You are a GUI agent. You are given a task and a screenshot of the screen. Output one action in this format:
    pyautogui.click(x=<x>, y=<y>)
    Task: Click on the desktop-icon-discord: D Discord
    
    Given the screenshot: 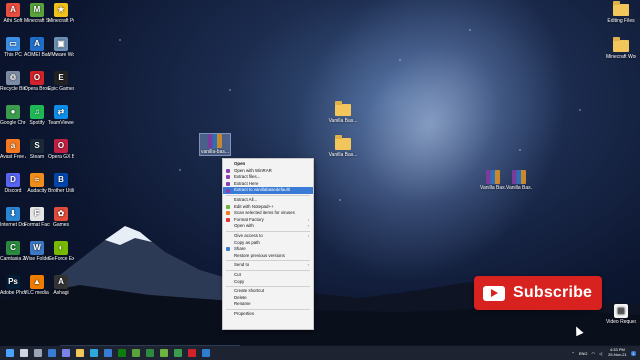 What is the action you would take?
    pyautogui.click(x=13, y=183)
    